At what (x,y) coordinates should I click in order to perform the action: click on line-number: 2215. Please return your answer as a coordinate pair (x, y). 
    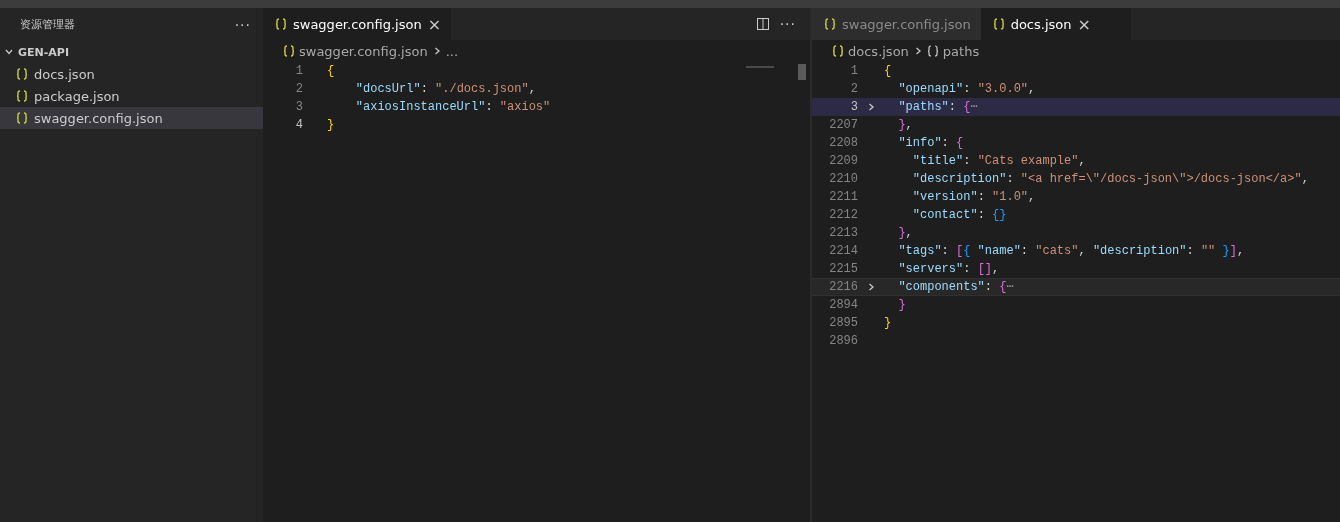
    Looking at the image, I should click on (843, 269).